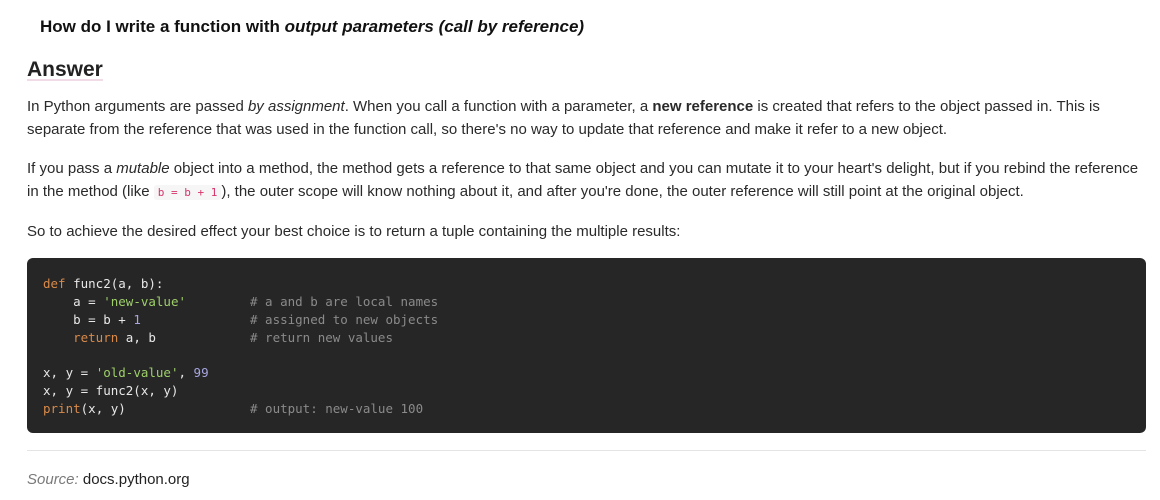  I want to click on source-link: docs.python.org, so click(134, 479).